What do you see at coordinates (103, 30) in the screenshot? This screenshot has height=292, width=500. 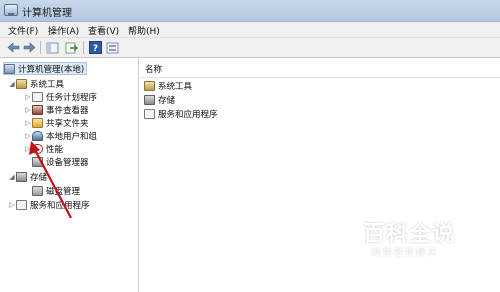 I see `menu-view: 查看(V)` at bounding box center [103, 30].